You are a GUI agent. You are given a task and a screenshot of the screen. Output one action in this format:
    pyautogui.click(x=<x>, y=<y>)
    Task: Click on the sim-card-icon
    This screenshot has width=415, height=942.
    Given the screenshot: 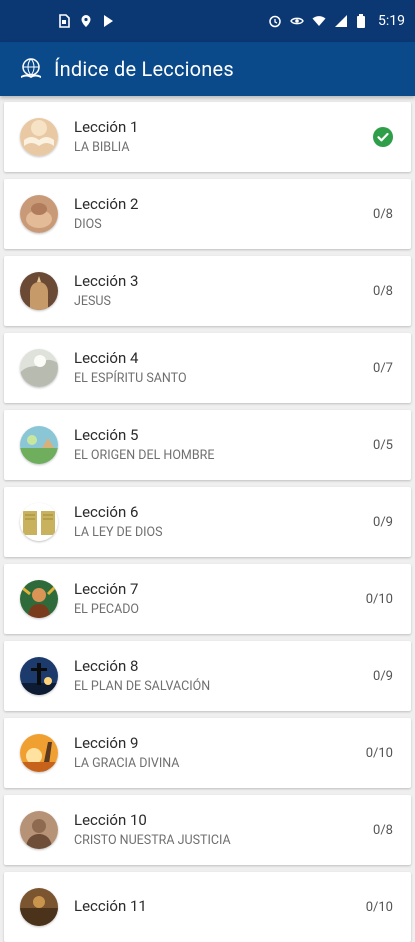 What is the action you would take?
    pyautogui.click(x=65, y=21)
    